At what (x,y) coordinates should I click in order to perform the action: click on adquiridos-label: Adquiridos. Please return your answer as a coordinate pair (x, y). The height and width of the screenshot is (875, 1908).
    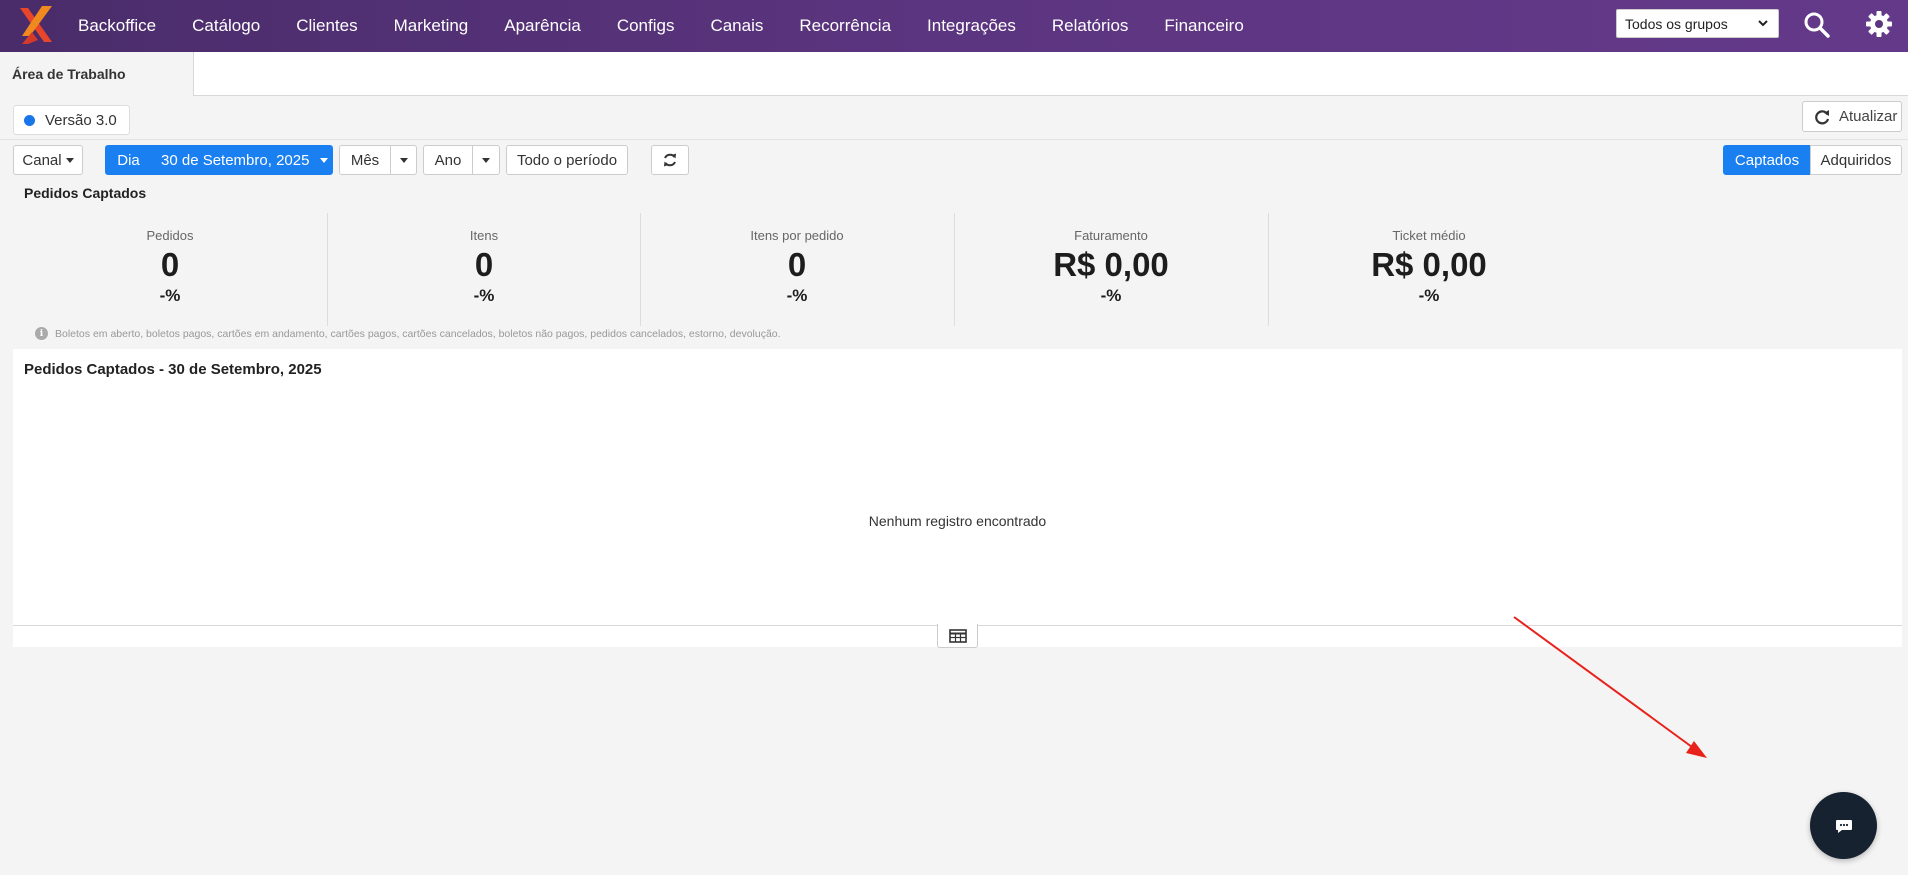
    Looking at the image, I should click on (1856, 160).